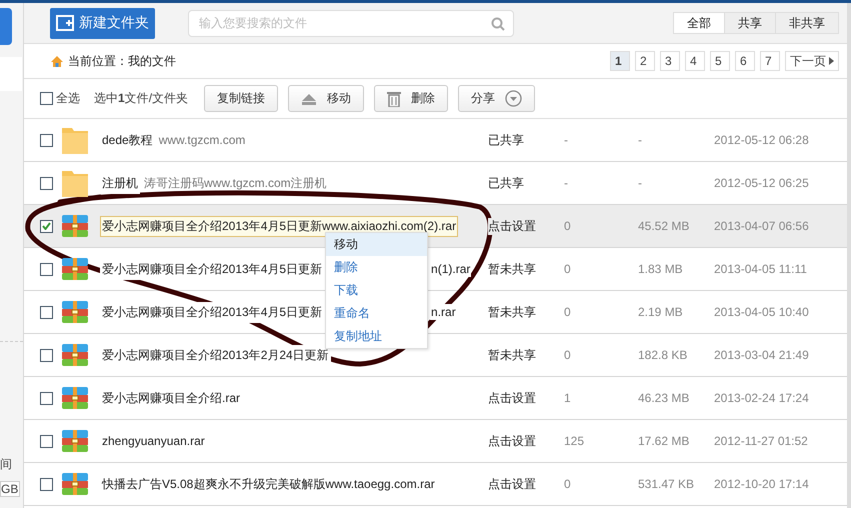 This screenshot has height=508, width=851. What do you see at coordinates (443, 312) in the screenshot?
I see `file-name-tail: n.rar` at bounding box center [443, 312].